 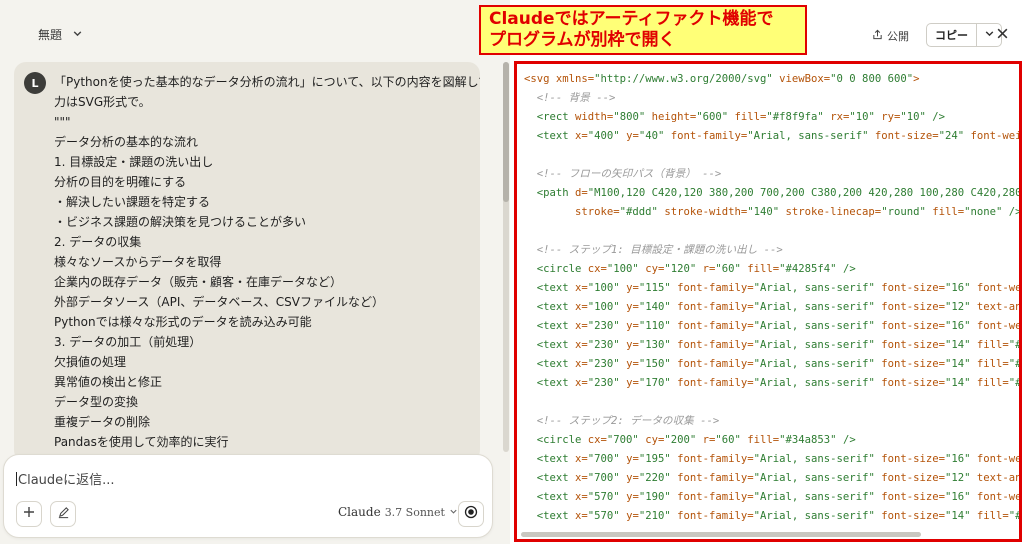 What do you see at coordinates (913, 117) in the screenshot?
I see `code-token: "10"` at bounding box center [913, 117].